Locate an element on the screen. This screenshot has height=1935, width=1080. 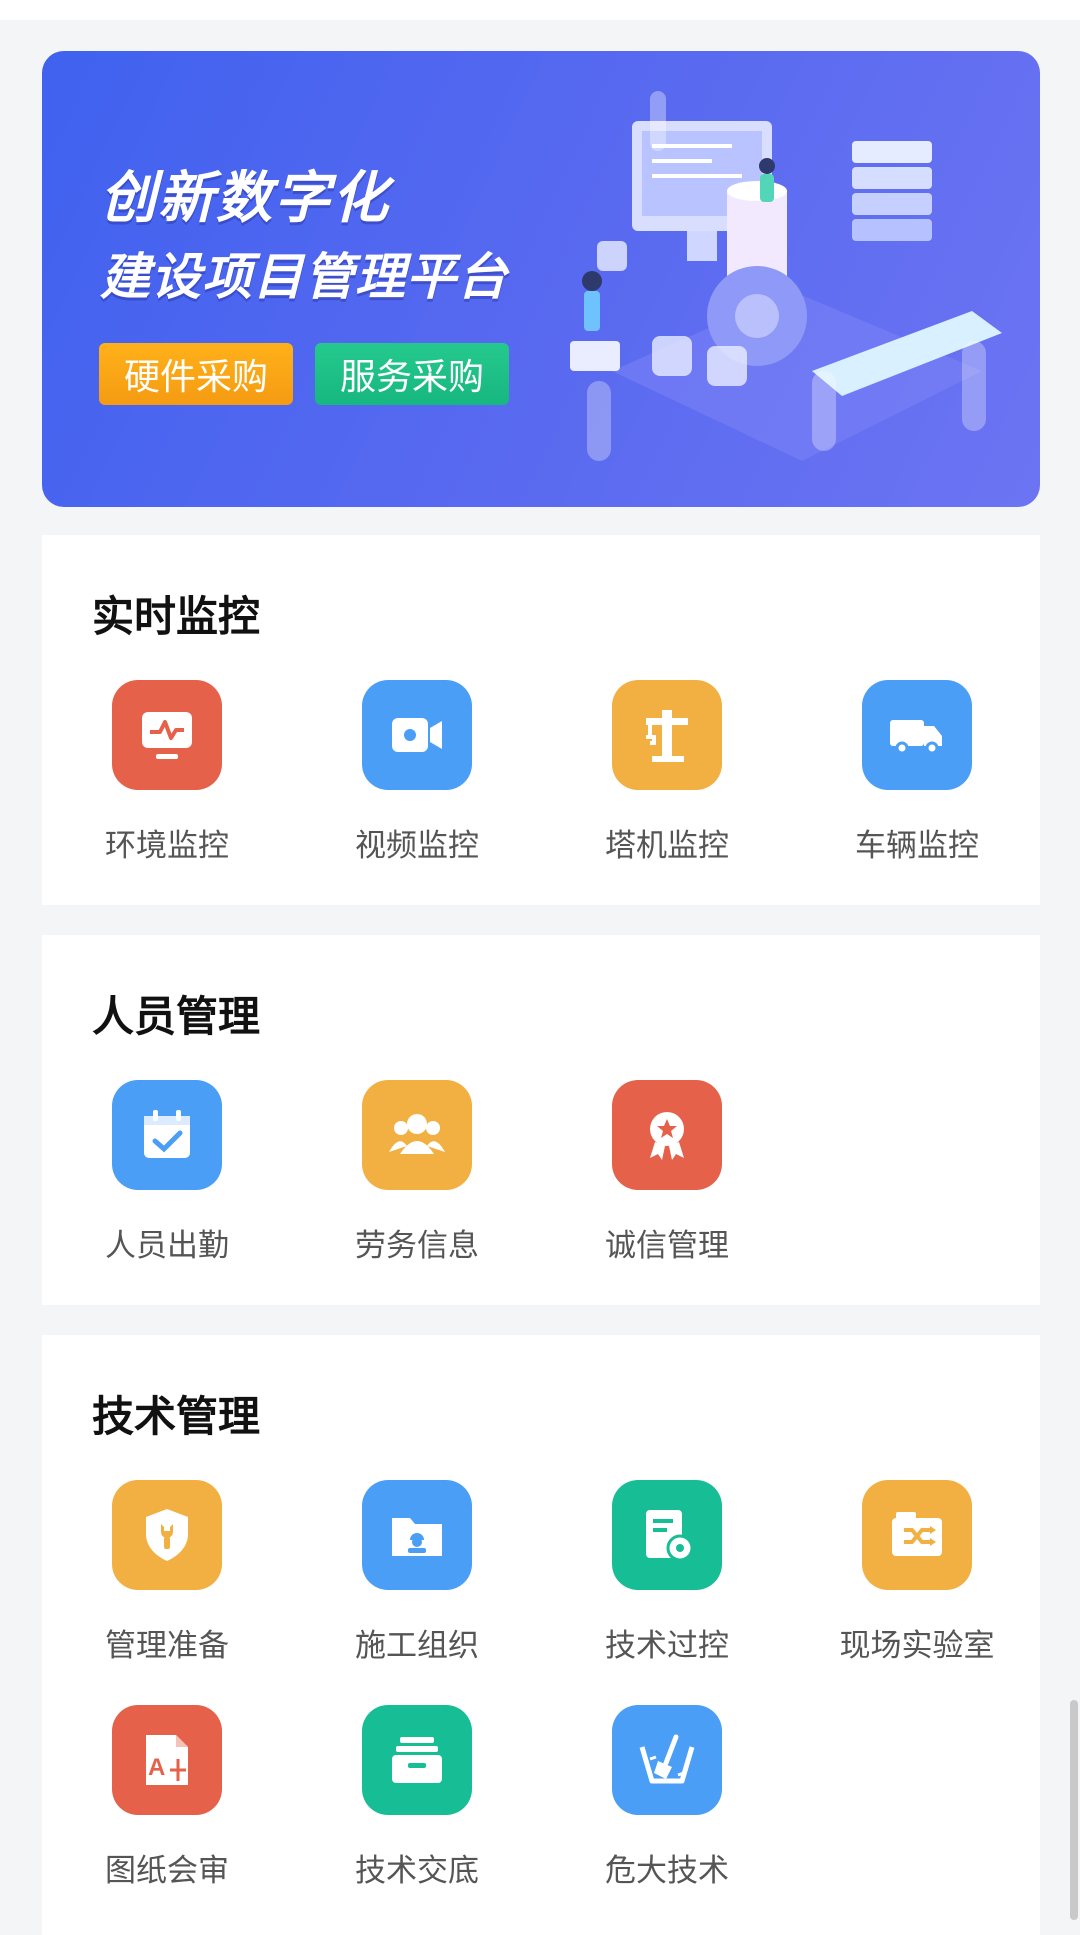
grid-item-technical-disclosure: 技术交底 is located at coordinates (417, 1805).